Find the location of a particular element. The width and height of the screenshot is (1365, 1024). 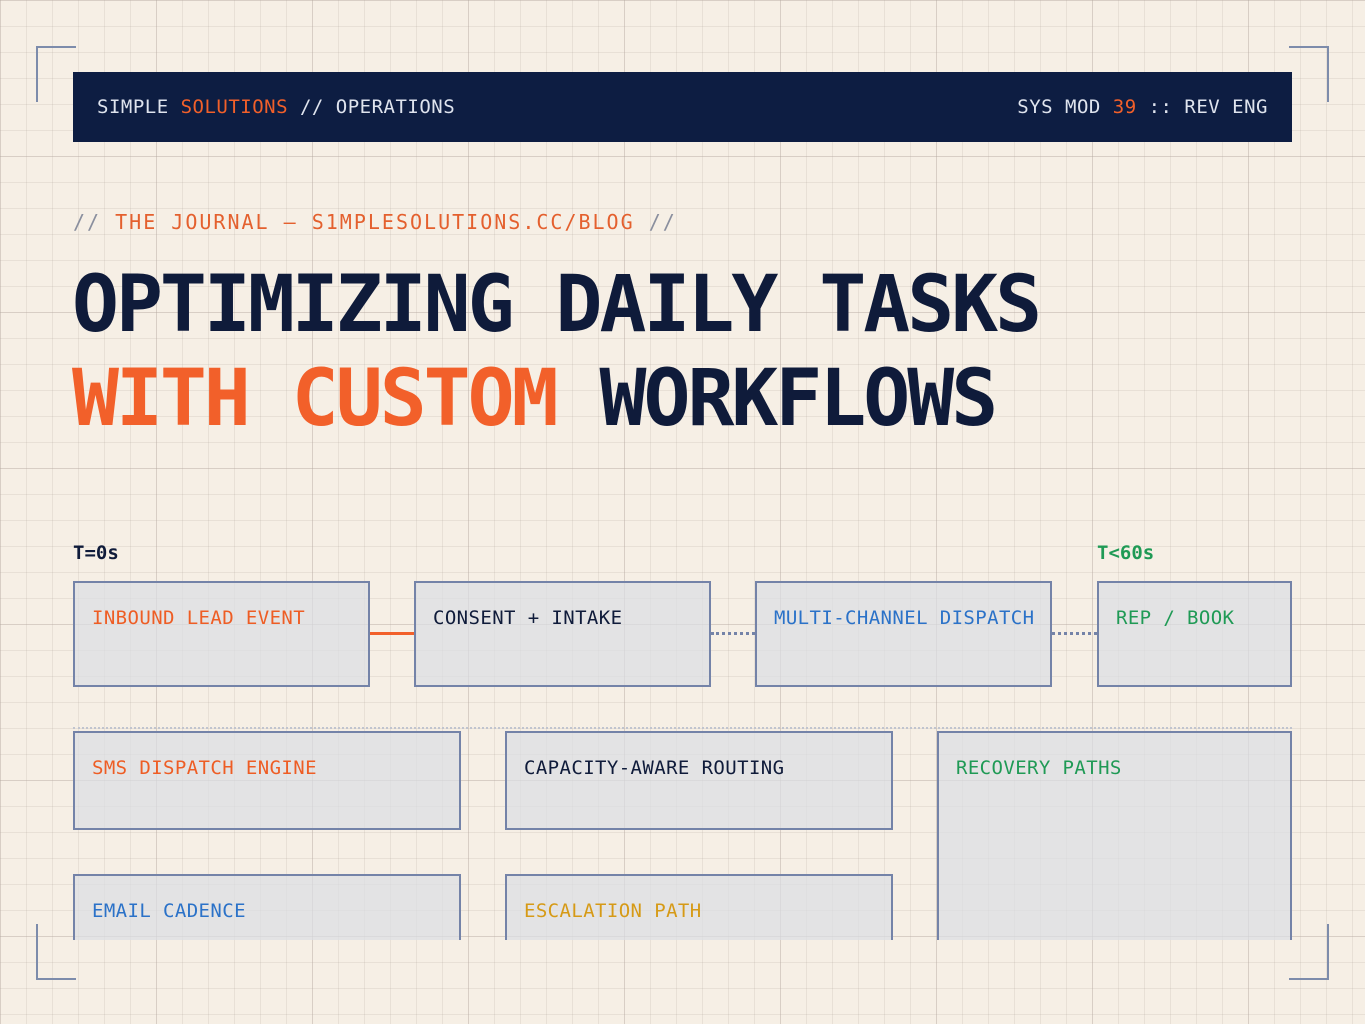

module-sms-dispatch-engine: SMS DISPATCH ENGINE is located at coordinates (267, 780).